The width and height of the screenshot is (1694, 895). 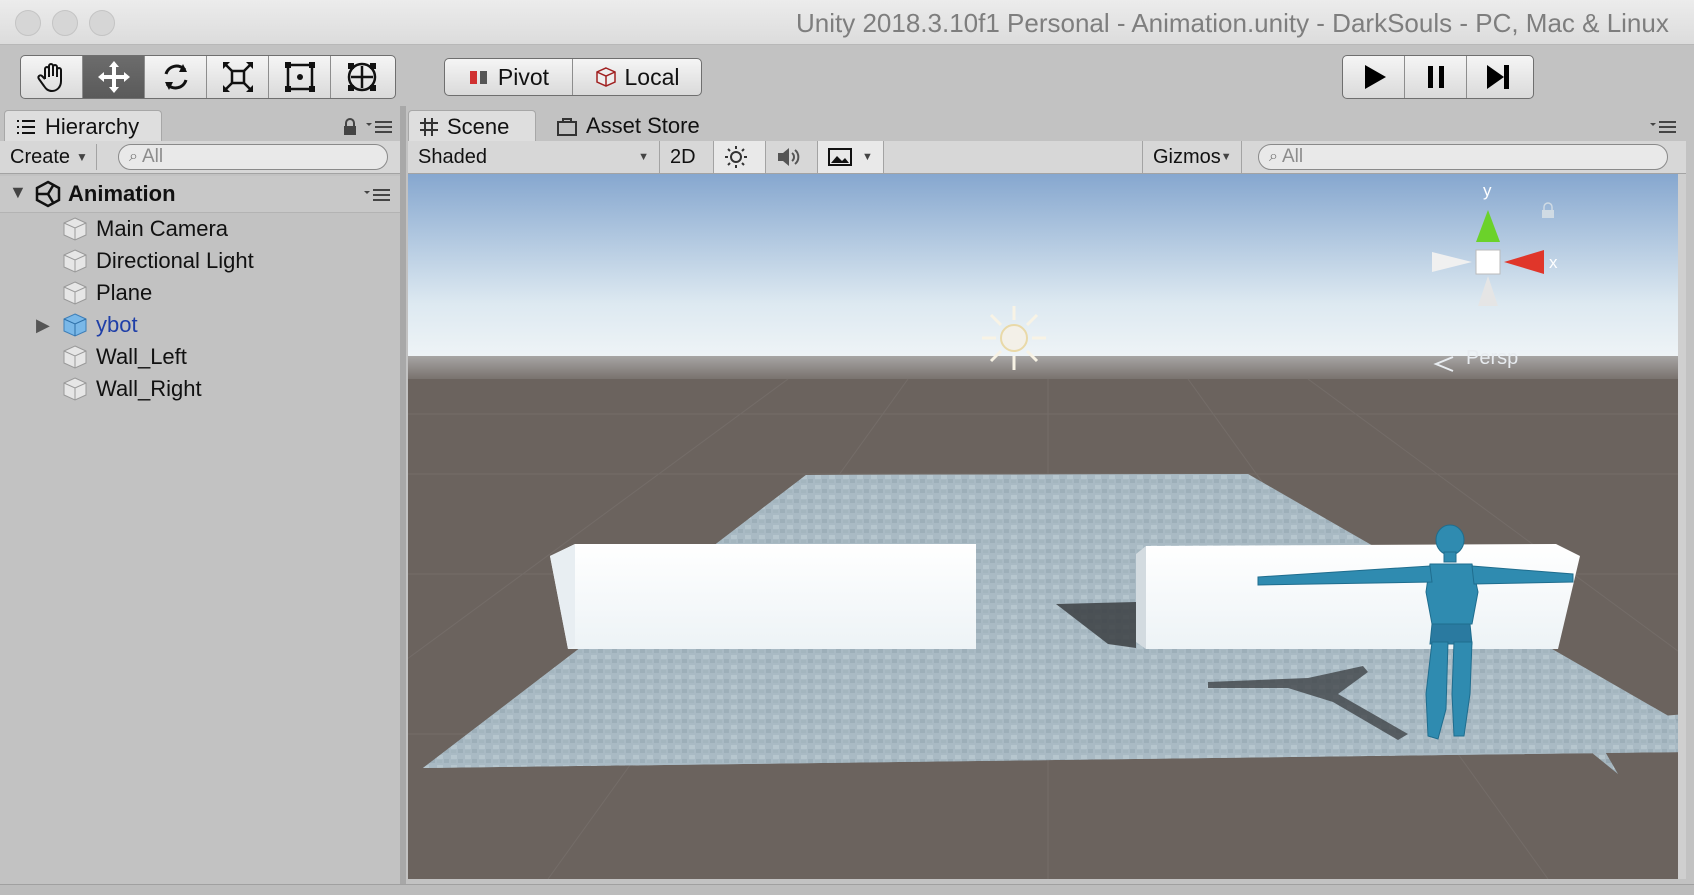 I want to click on panel-divider, so click(x=403, y=495).